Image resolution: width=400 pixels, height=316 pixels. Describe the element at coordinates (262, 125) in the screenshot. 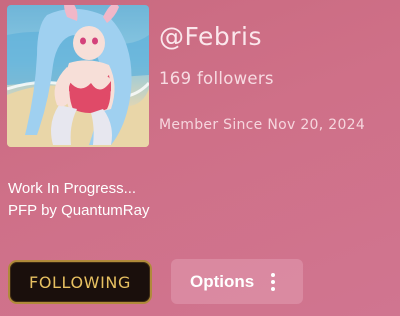

I see `member-since: Member Since Nov 20, 2024` at that location.